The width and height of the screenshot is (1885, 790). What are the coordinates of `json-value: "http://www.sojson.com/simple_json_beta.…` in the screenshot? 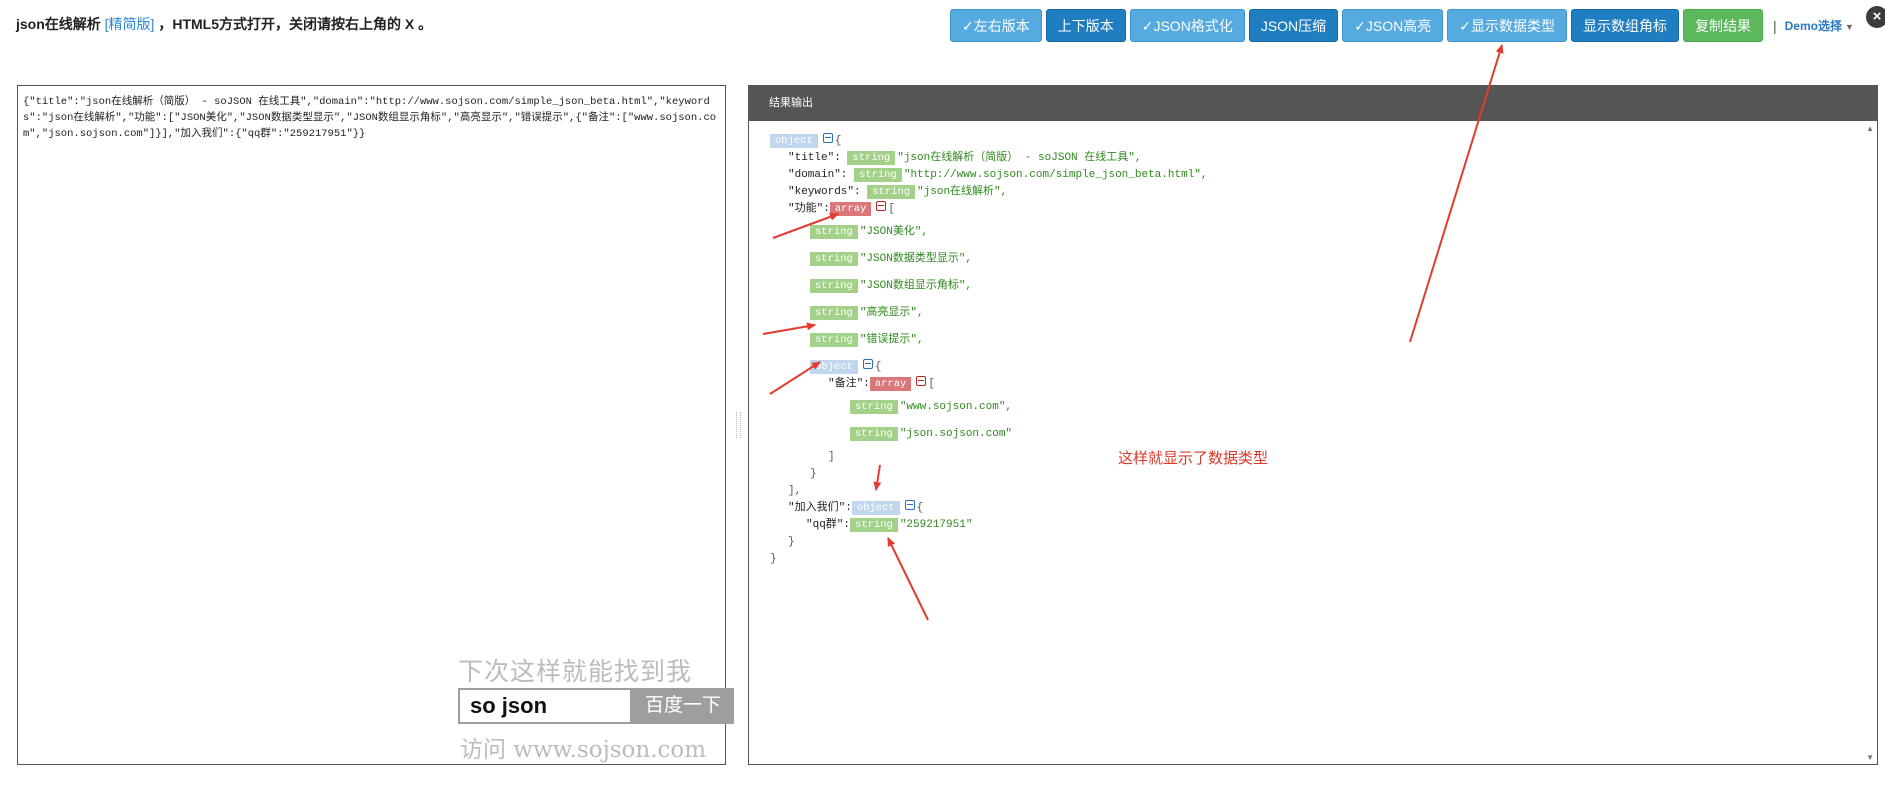 It's located at (1055, 175).